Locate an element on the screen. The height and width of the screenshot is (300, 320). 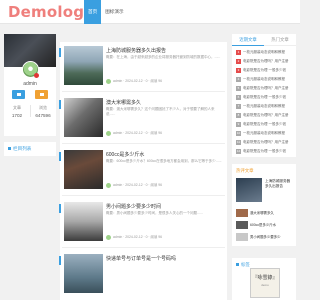
hot-list-item: 5 电影院是否为理吗？用户注册 is located at coordinates (265, 88).